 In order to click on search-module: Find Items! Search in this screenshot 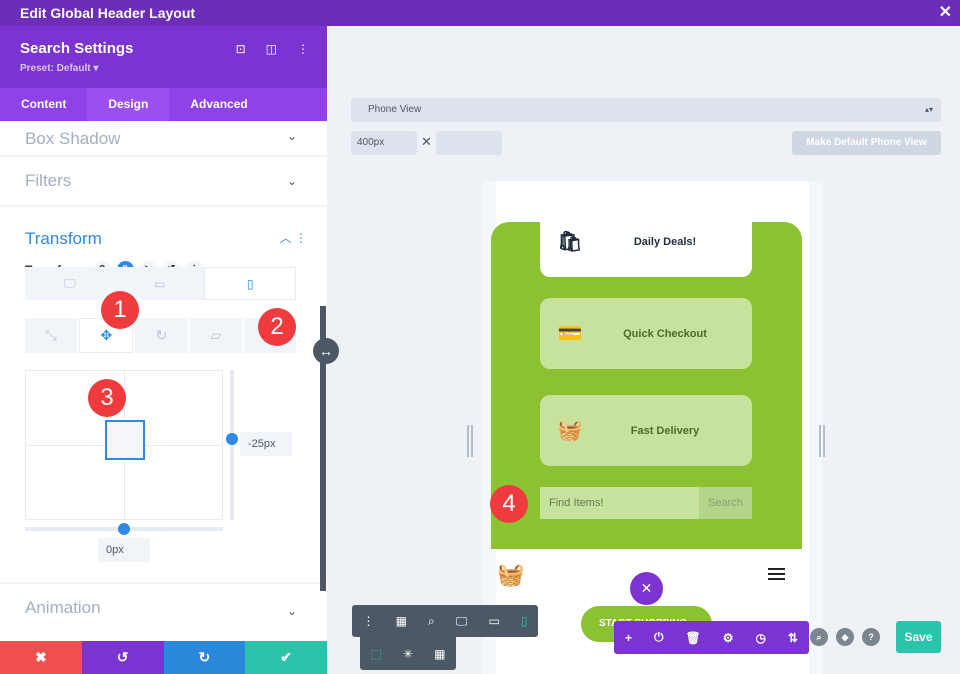, I will do `click(646, 503)`.